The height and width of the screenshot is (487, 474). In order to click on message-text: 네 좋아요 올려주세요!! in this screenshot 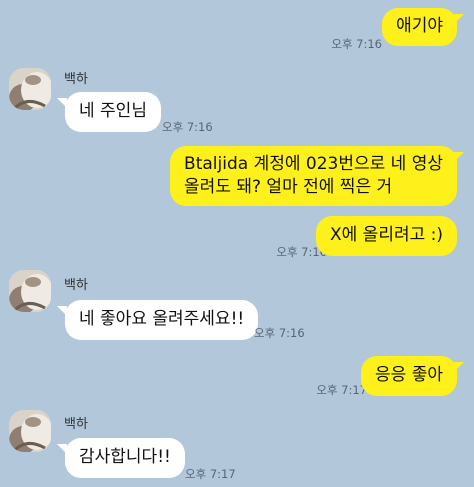, I will do `click(162, 319)`.